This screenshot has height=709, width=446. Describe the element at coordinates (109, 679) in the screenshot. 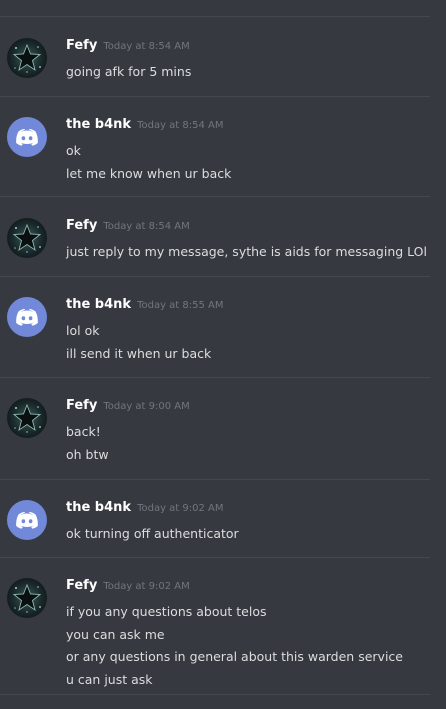

I see `message-line: u can just ask` at that location.